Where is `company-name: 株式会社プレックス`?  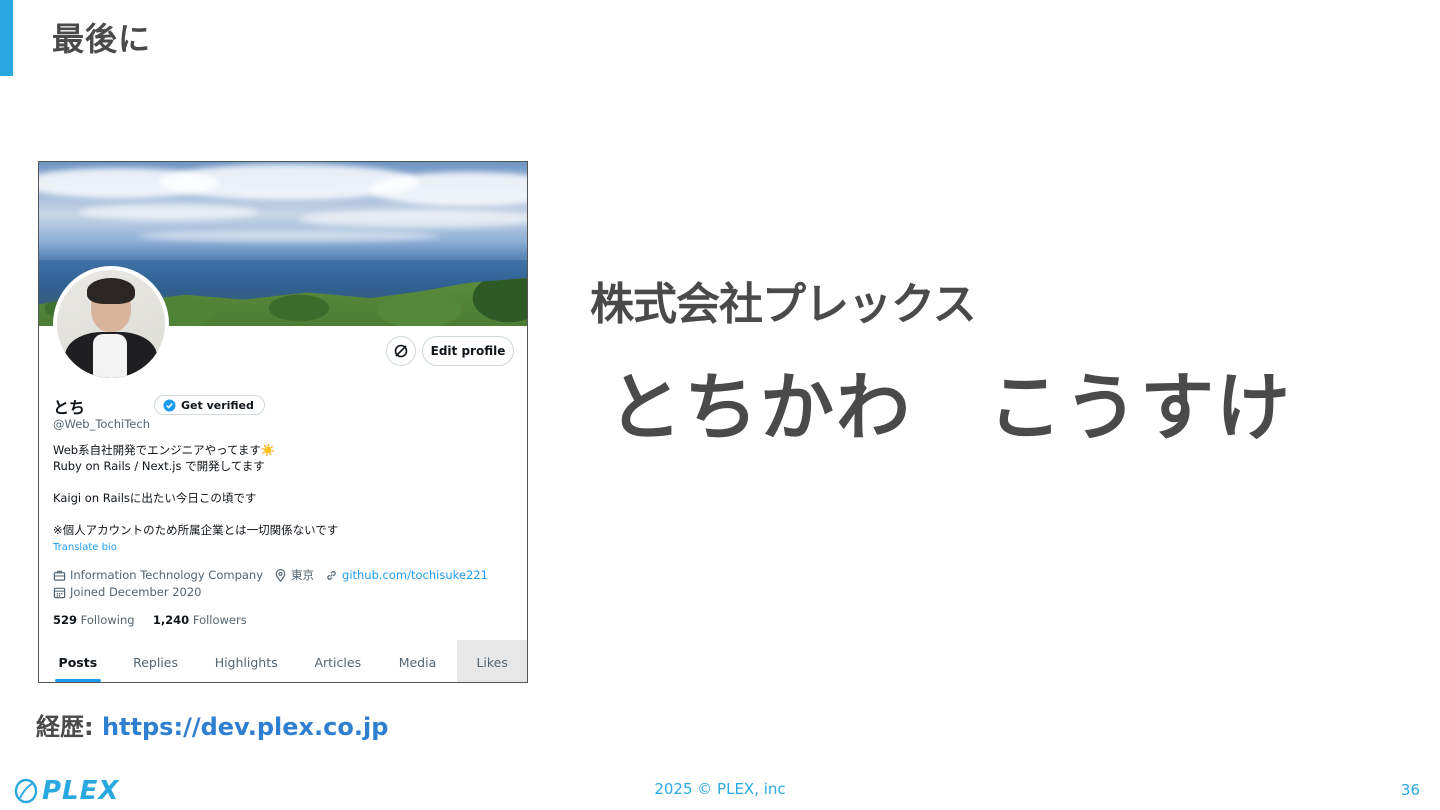 company-name: 株式会社プレックス is located at coordinates (783, 304).